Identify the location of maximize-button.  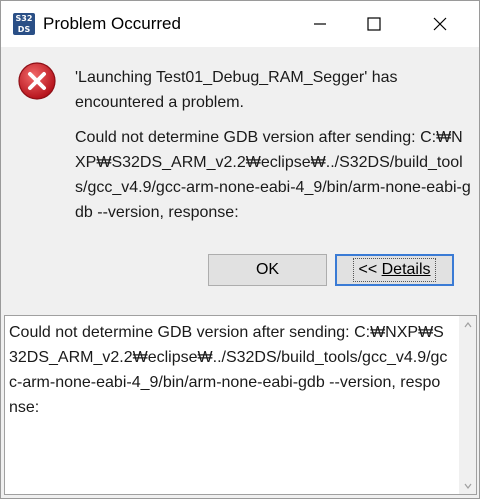
(374, 24).